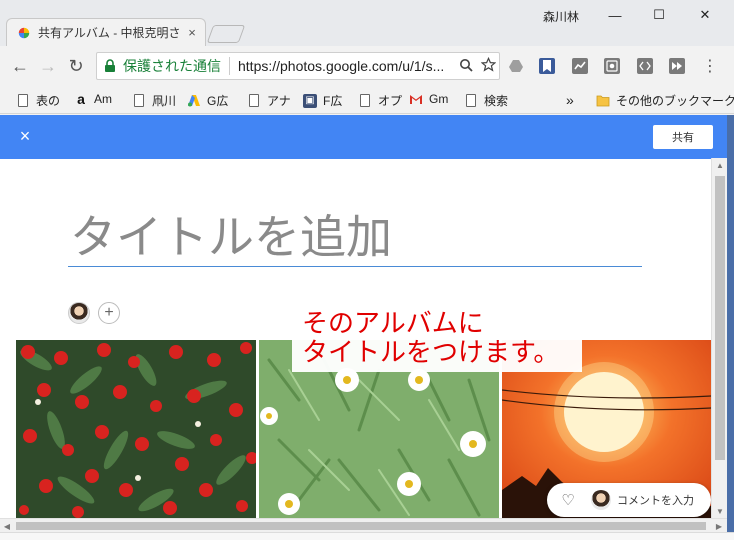 This screenshot has height=540, width=734. Describe the element at coordinates (466, 66) in the screenshot. I see `zoom-search-icon` at that location.